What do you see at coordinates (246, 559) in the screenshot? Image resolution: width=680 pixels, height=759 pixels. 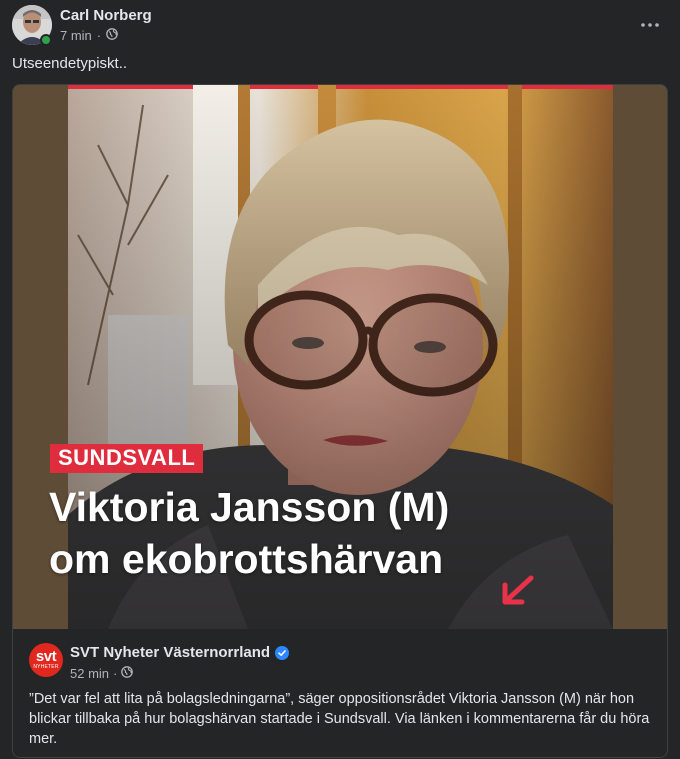 I see `headline-line-2: om ekobrottshärvan` at bounding box center [246, 559].